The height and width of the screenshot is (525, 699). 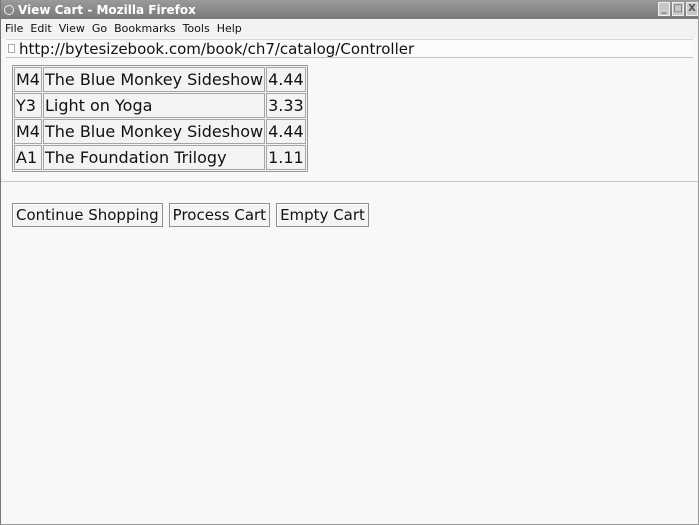 What do you see at coordinates (692, 9) in the screenshot?
I see `close-button: X` at bounding box center [692, 9].